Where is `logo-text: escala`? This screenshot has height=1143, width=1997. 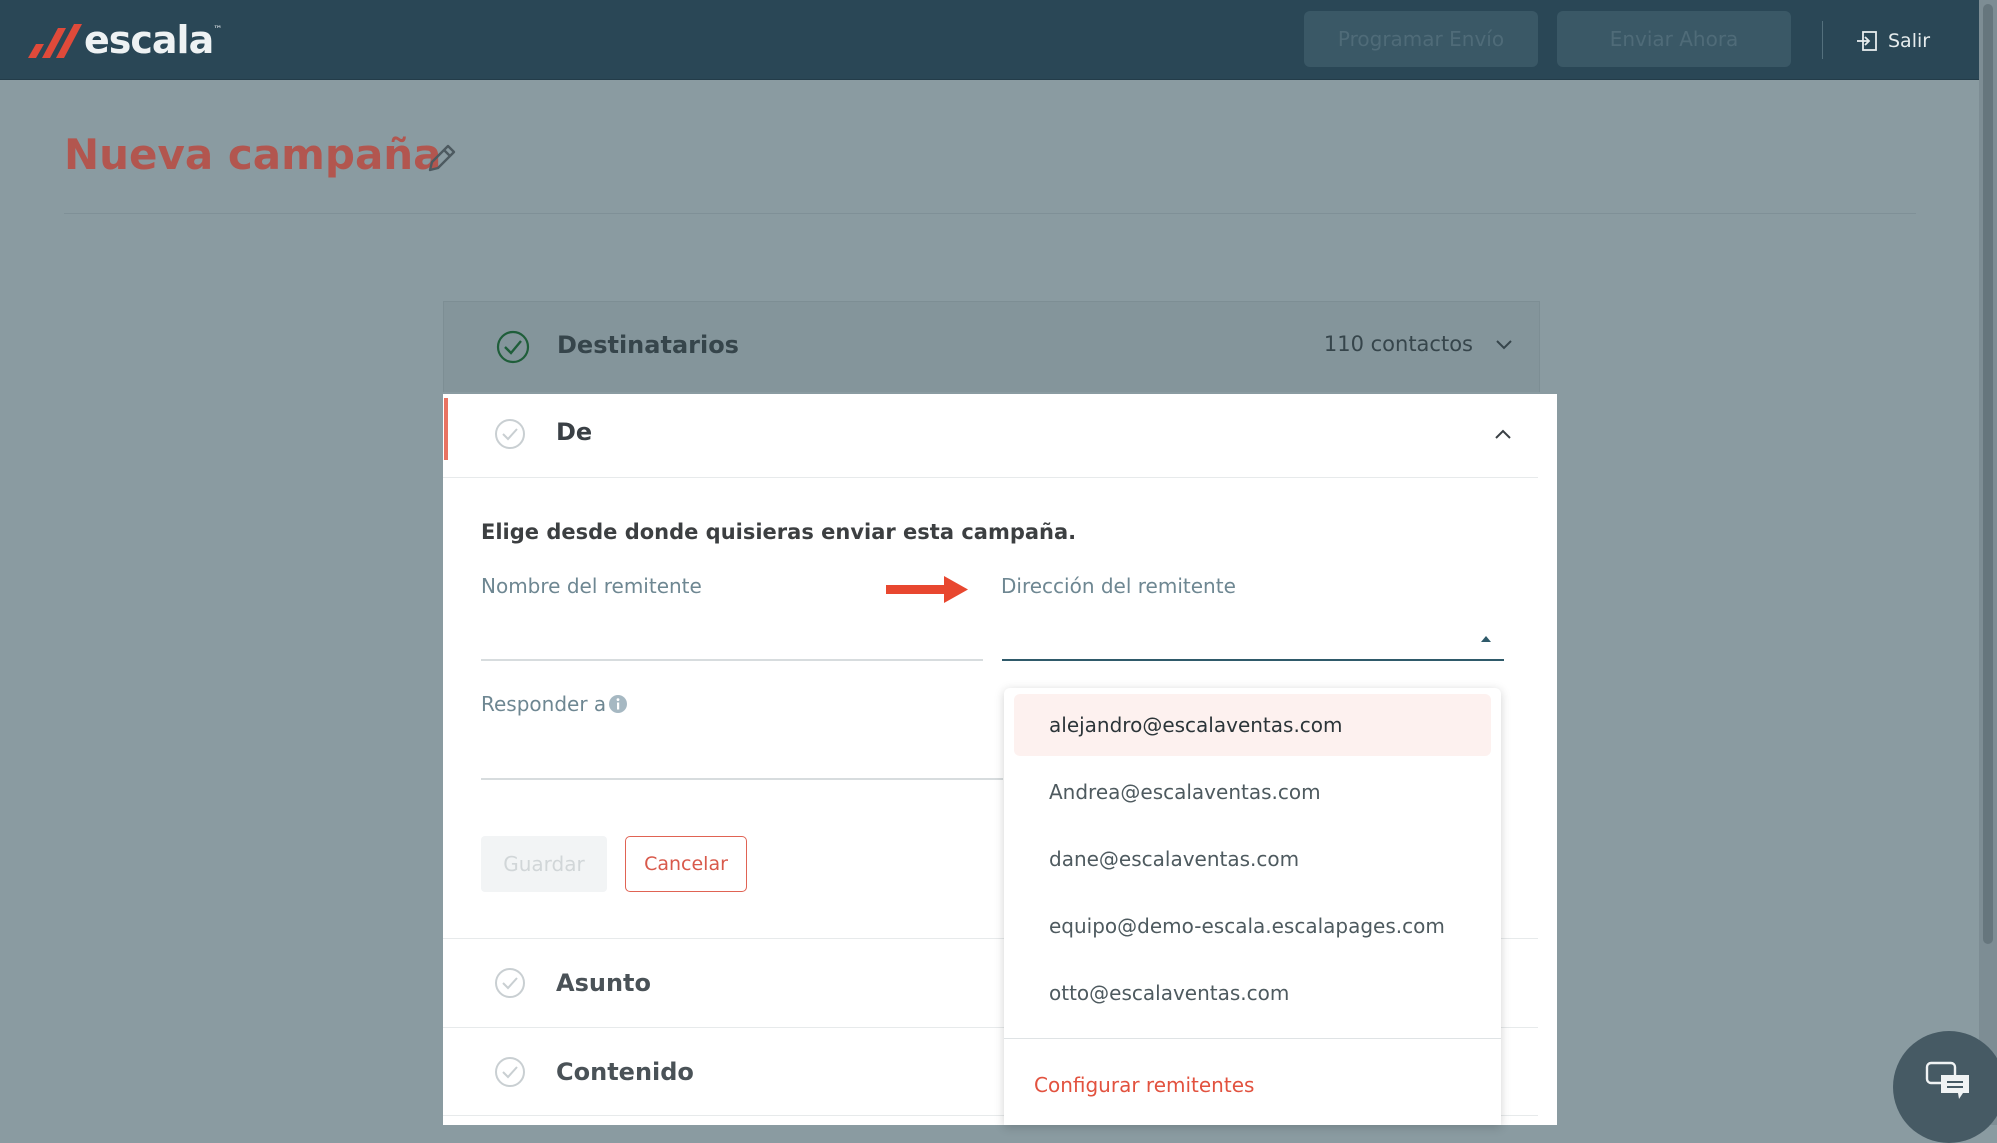
logo-text: escala is located at coordinates (149, 40).